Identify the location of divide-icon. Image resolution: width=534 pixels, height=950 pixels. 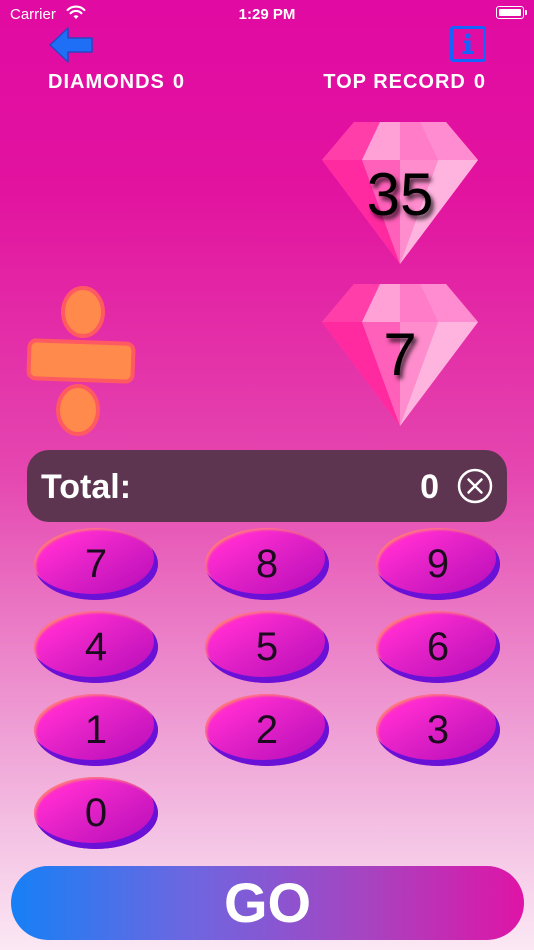
(81, 361).